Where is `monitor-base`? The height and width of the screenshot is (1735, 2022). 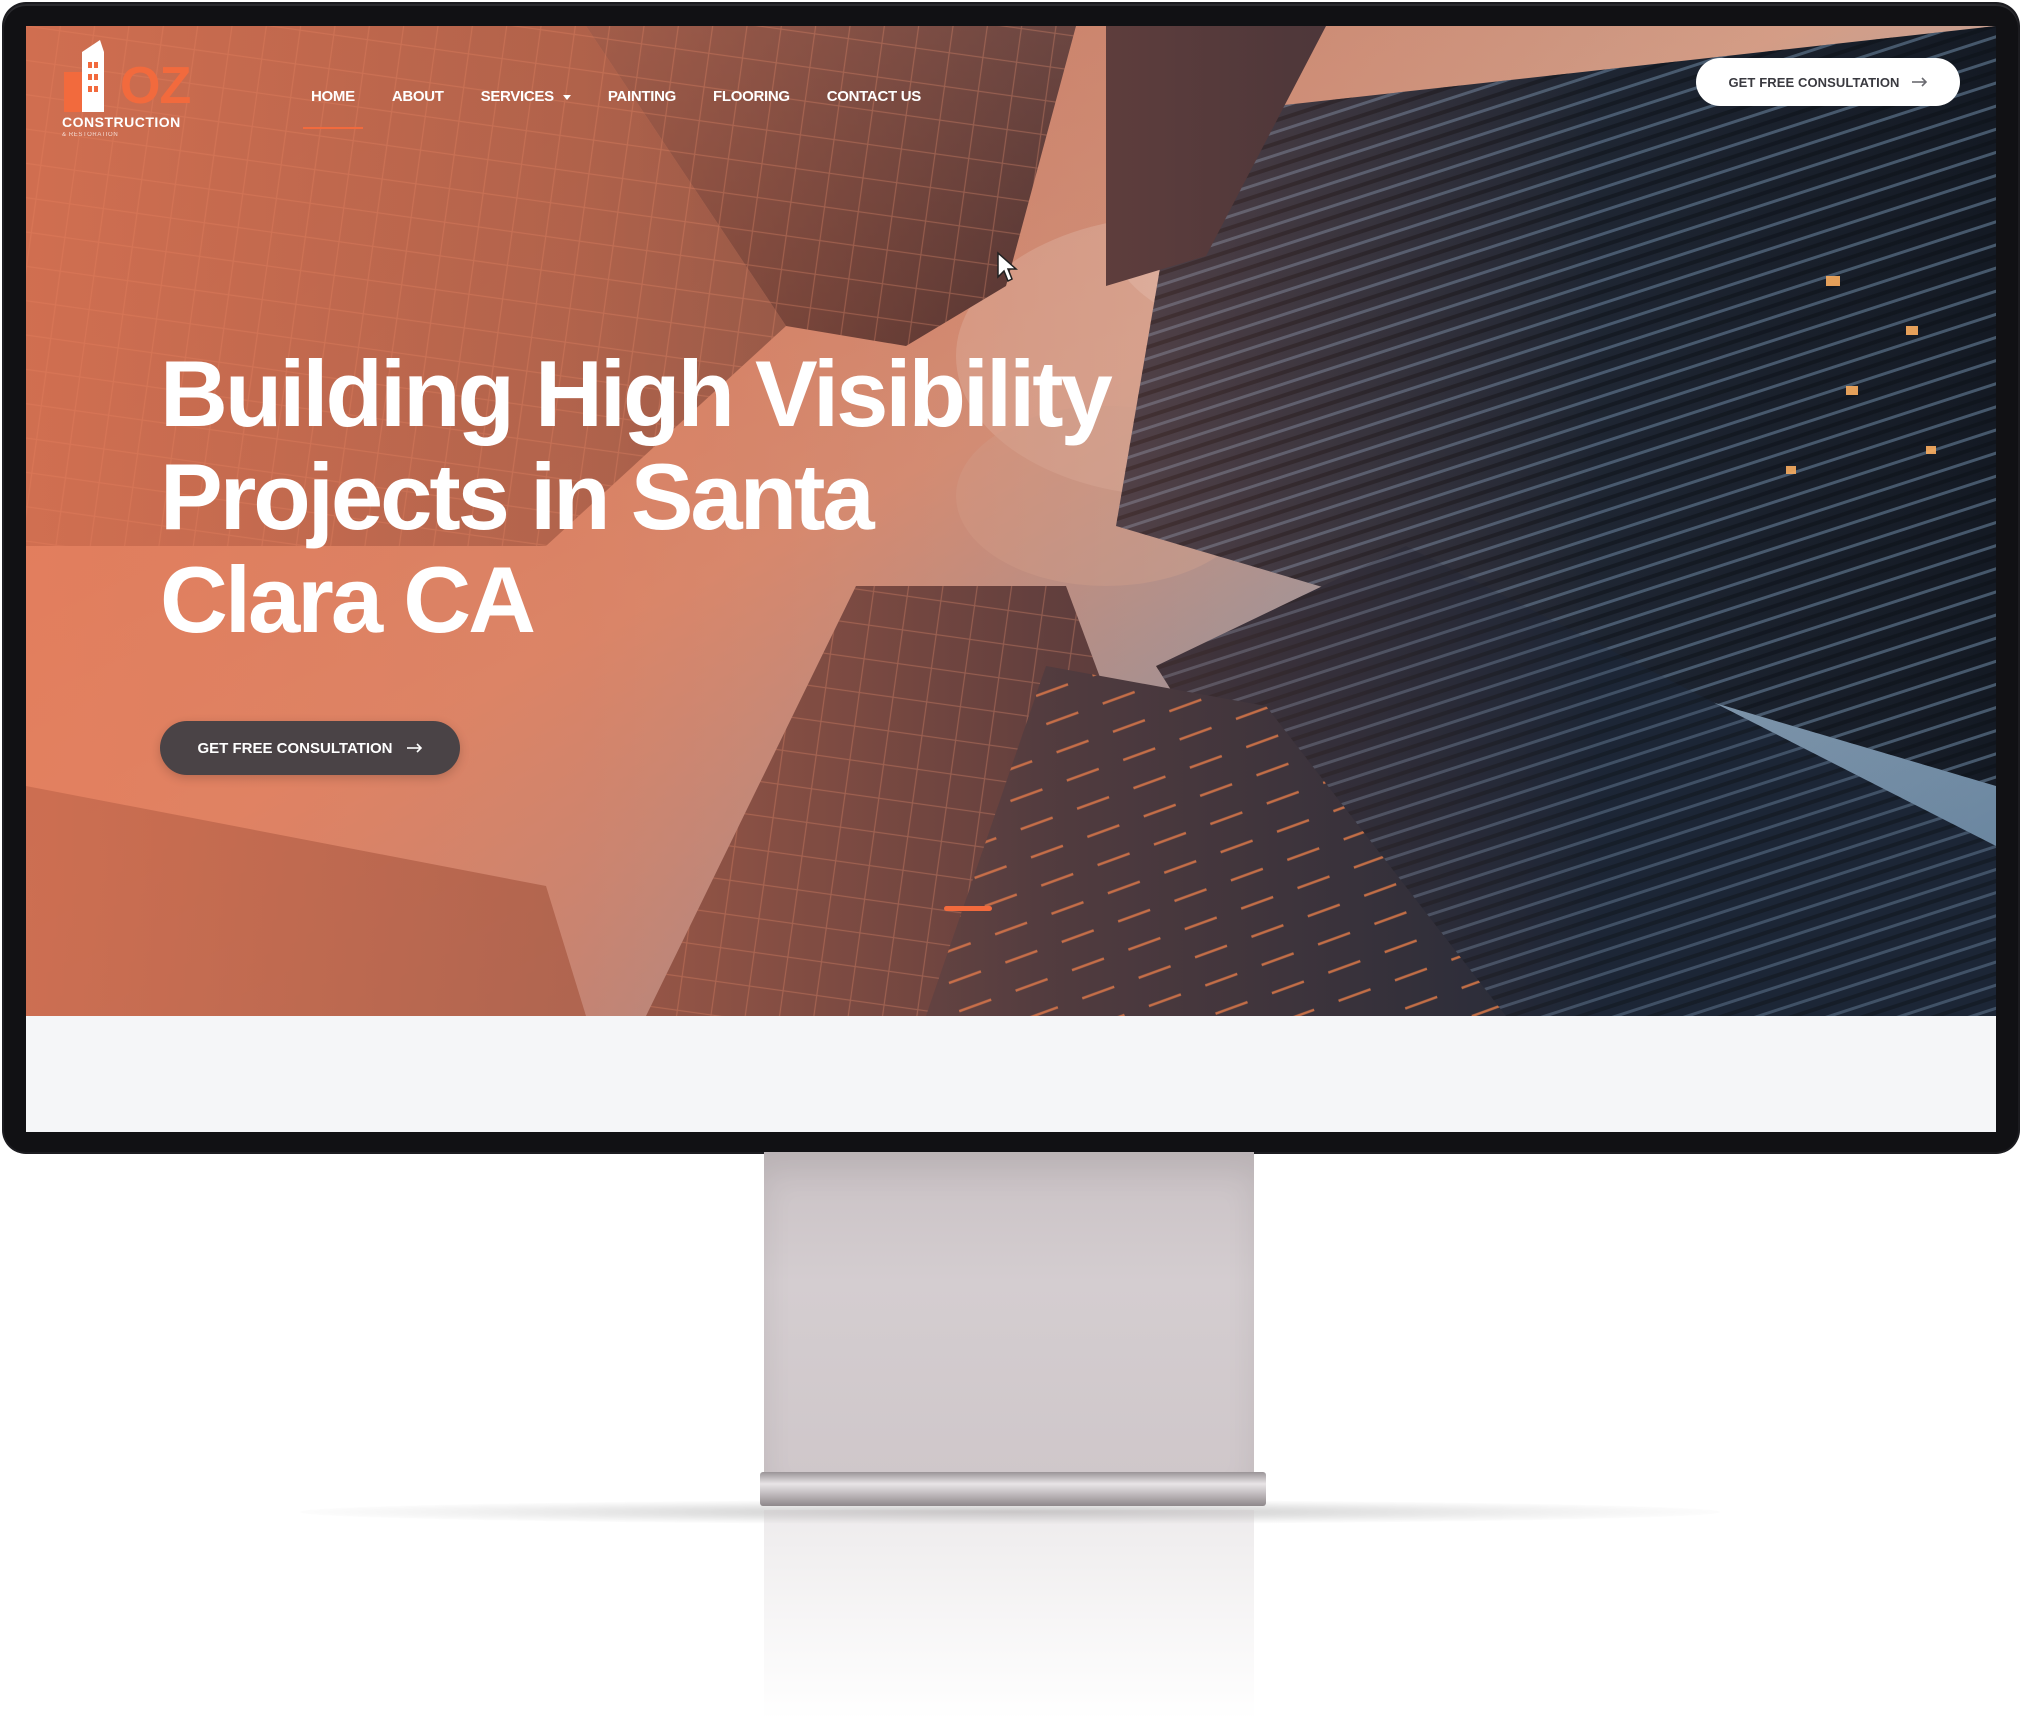
monitor-base is located at coordinates (1013, 1489).